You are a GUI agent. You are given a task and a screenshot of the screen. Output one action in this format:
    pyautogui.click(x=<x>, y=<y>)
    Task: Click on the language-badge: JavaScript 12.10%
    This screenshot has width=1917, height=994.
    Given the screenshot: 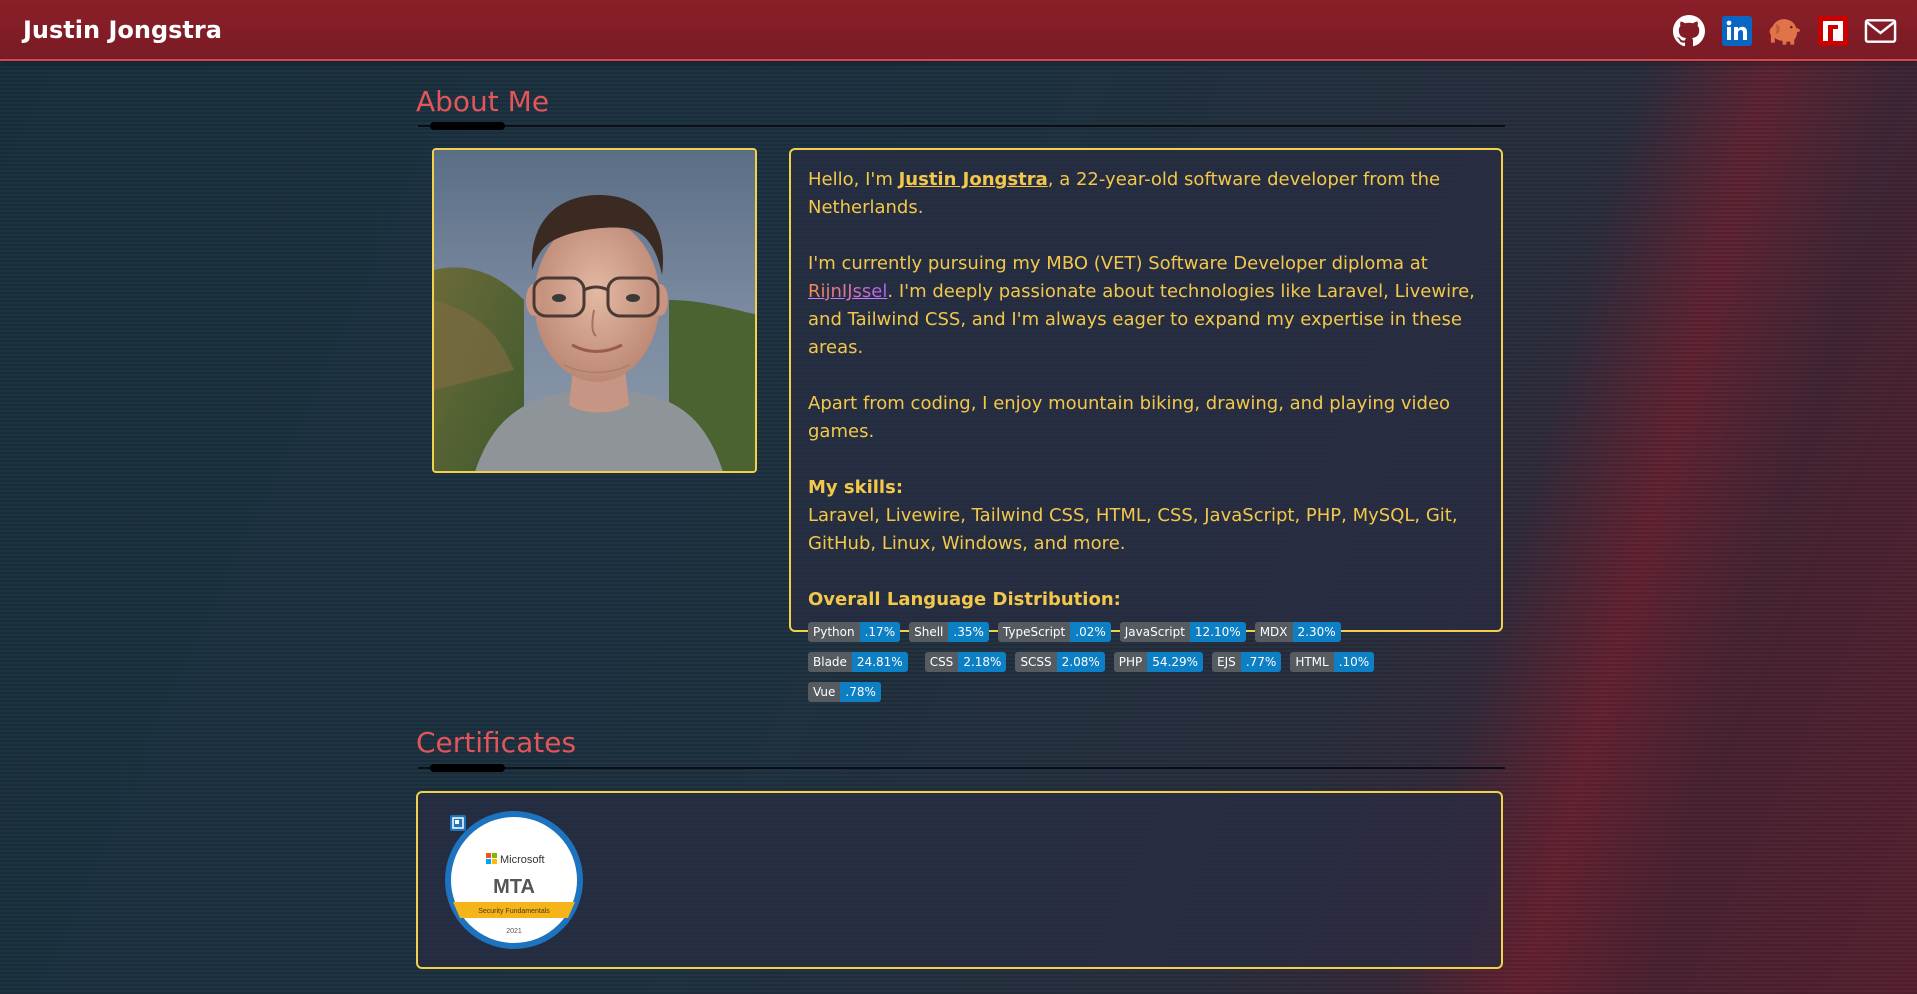 What is the action you would take?
    pyautogui.click(x=1182, y=632)
    